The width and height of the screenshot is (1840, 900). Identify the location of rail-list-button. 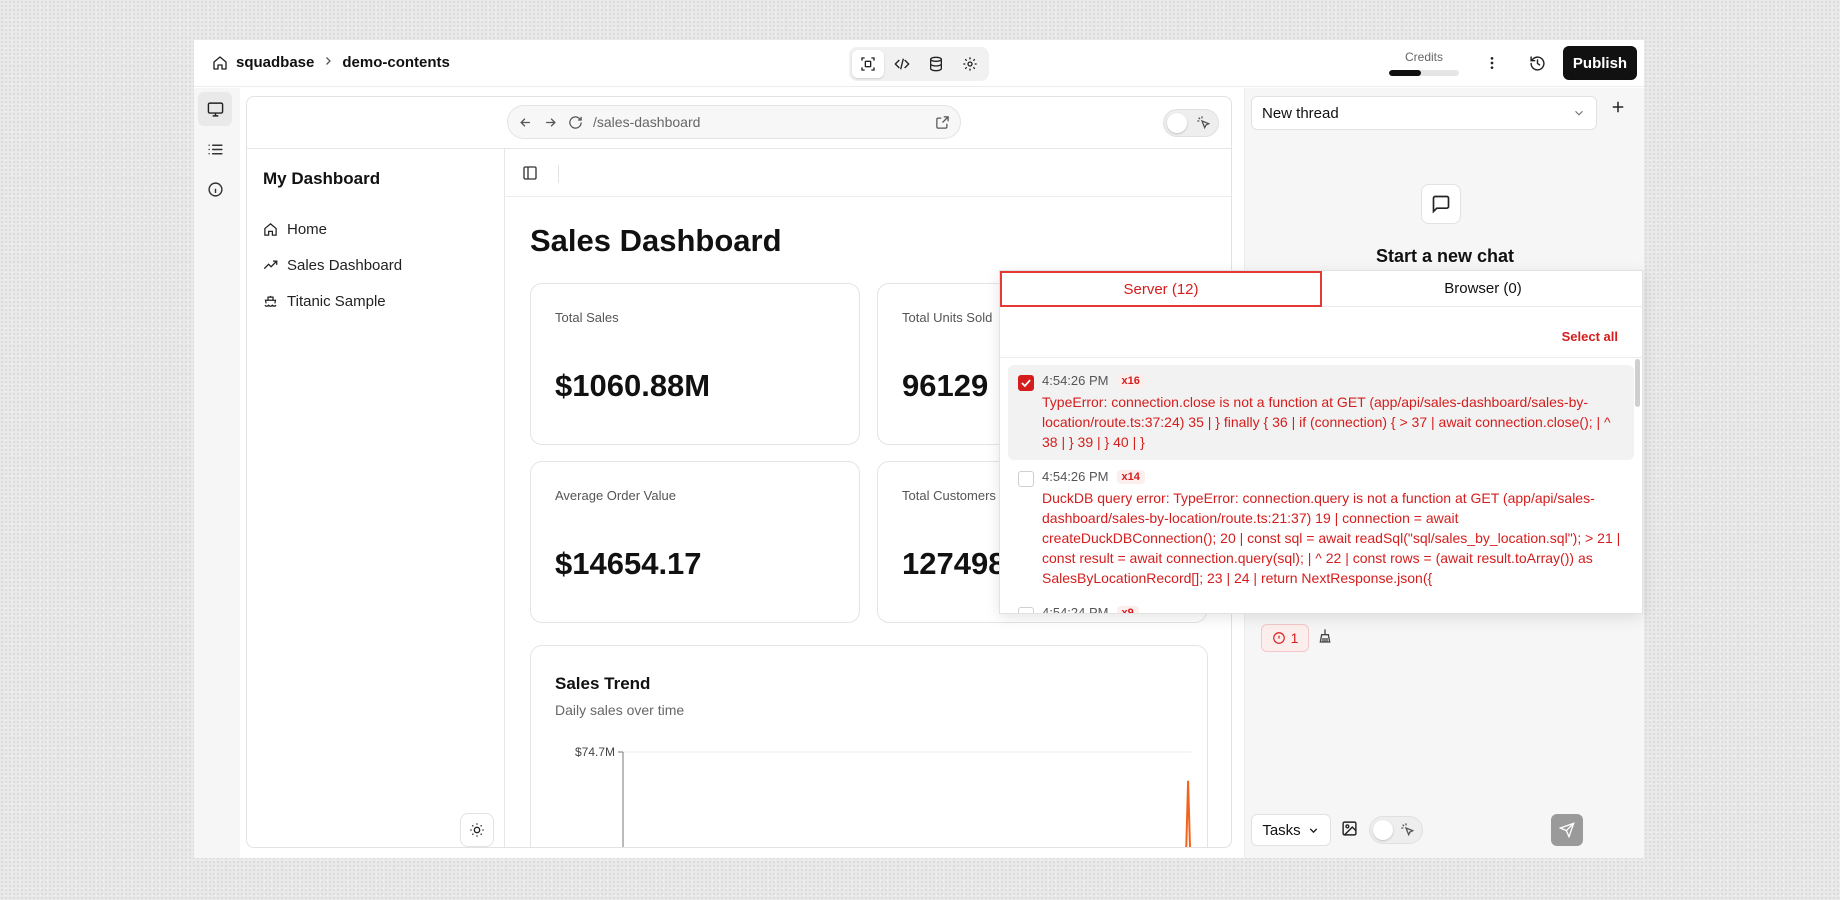
(215, 149).